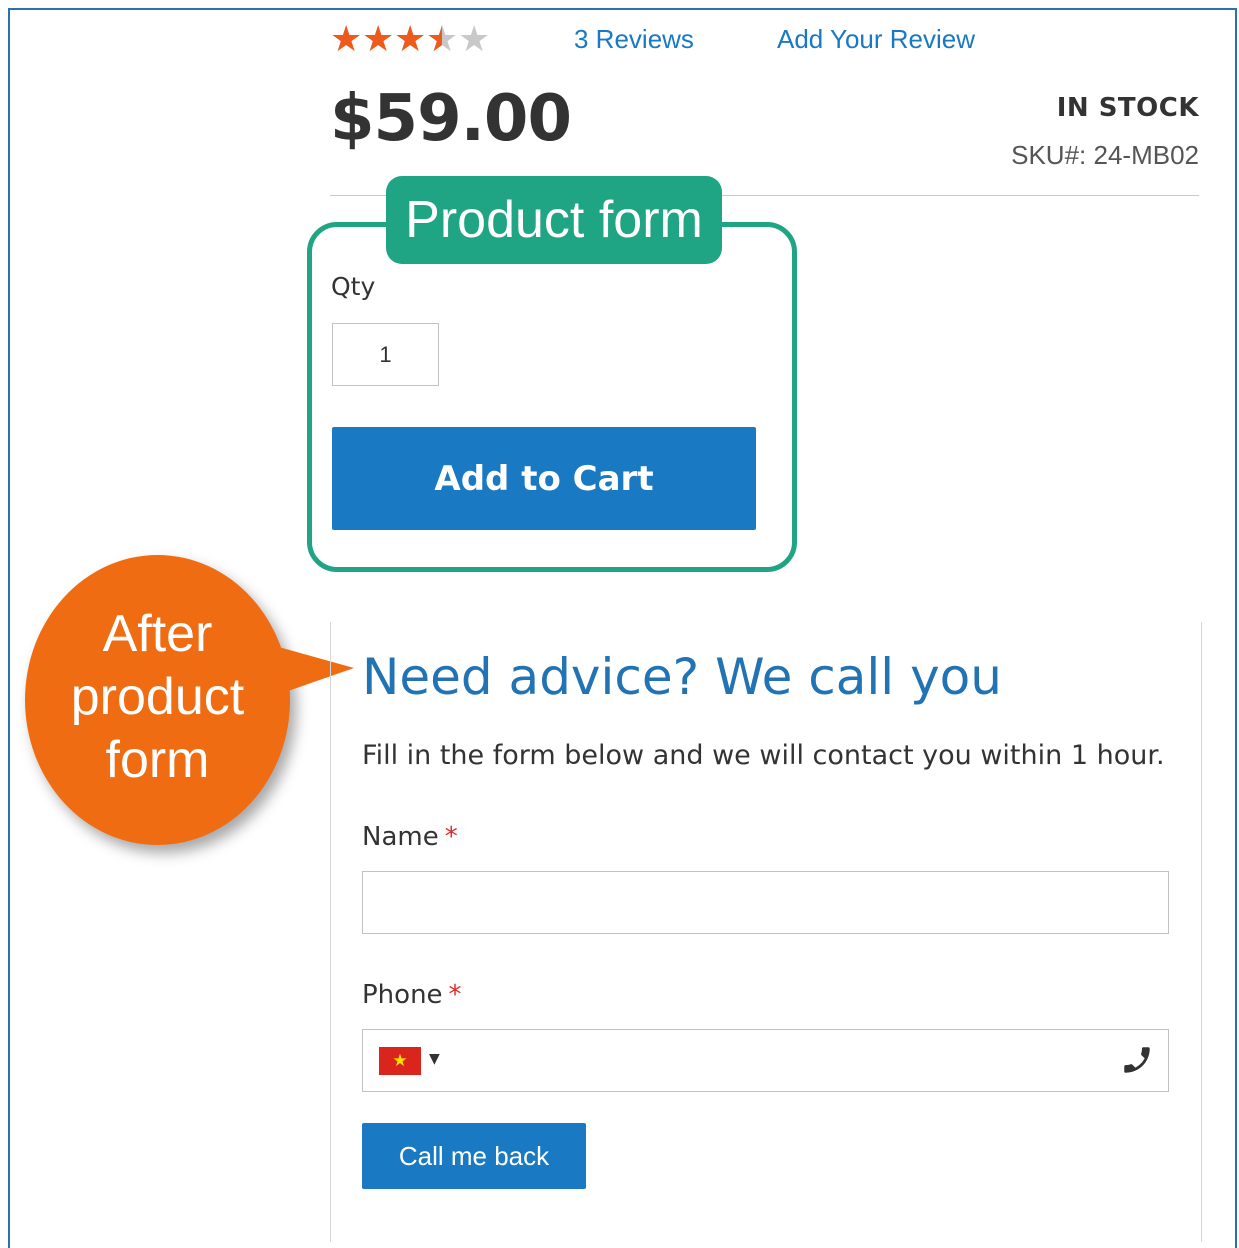 This screenshot has width=1239, height=1248. What do you see at coordinates (400, 837) in the screenshot?
I see `name-label-text: Name` at bounding box center [400, 837].